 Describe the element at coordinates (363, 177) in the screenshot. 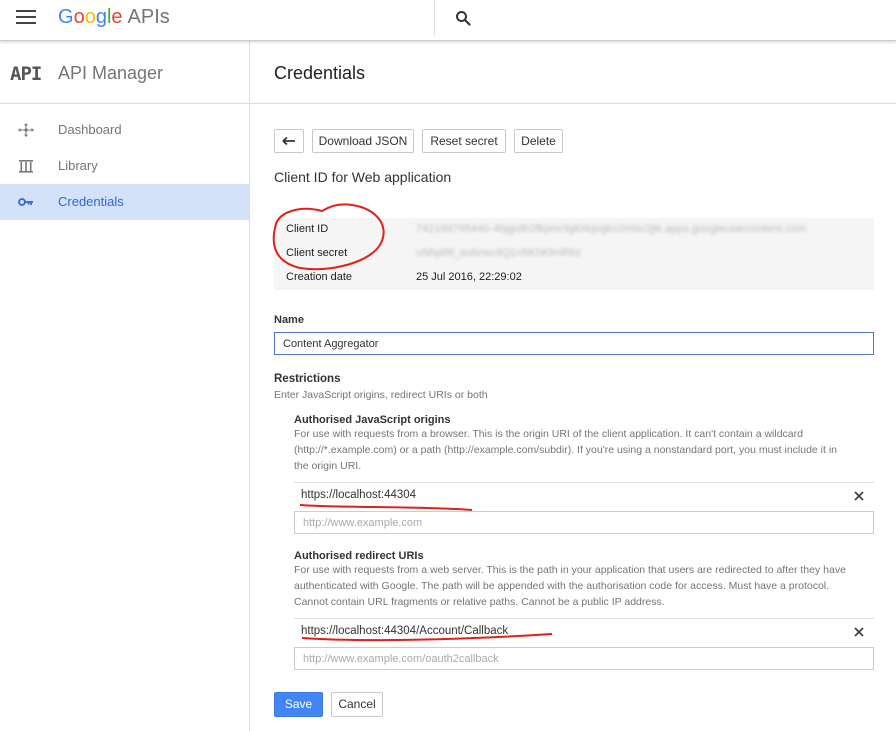

I see `client-type-subtitle: Client ID for Web application` at that location.